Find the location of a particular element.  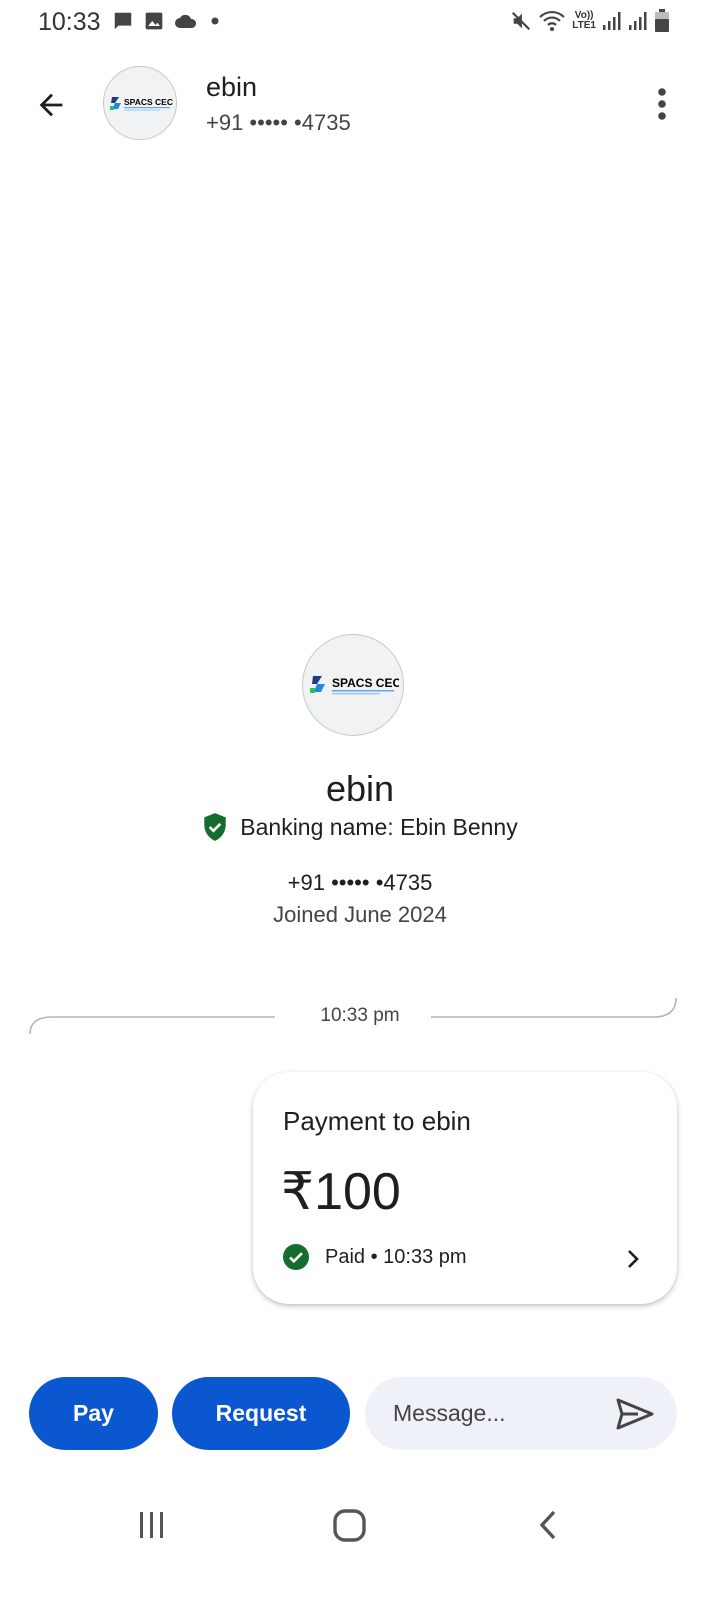

profile-name: ebin is located at coordinates (360, 788).